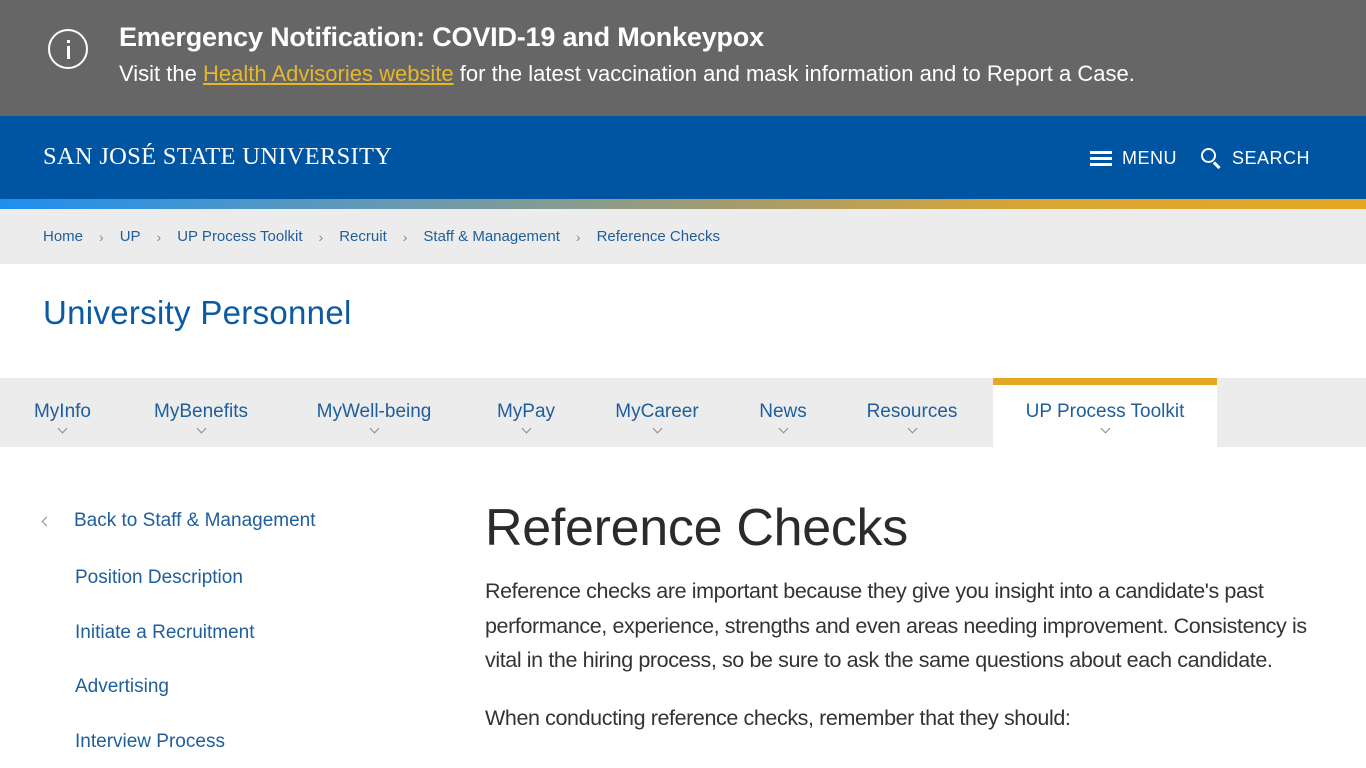 The width and height of the screenshot is (1366, 768). What do you see at coordinates (239, 236) in the screenshot?
I see `breadcrumb-up-process-toolkit: UP Process Toolkit` at bounding box center [239, 236].